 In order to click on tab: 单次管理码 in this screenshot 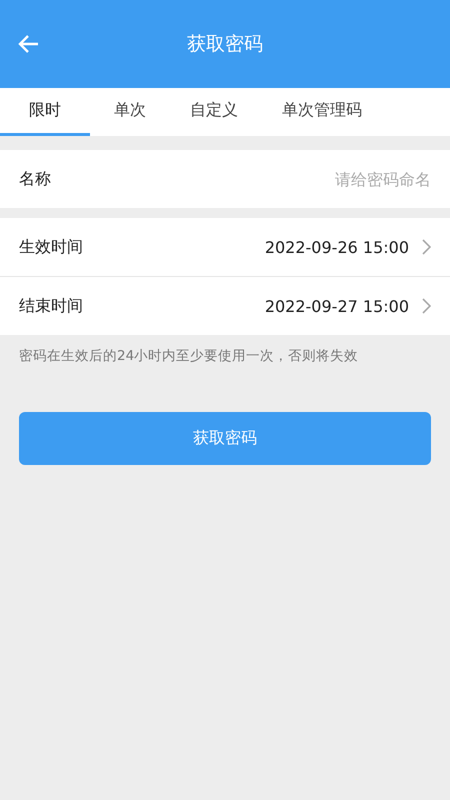, I will do `click(322, 112)`.